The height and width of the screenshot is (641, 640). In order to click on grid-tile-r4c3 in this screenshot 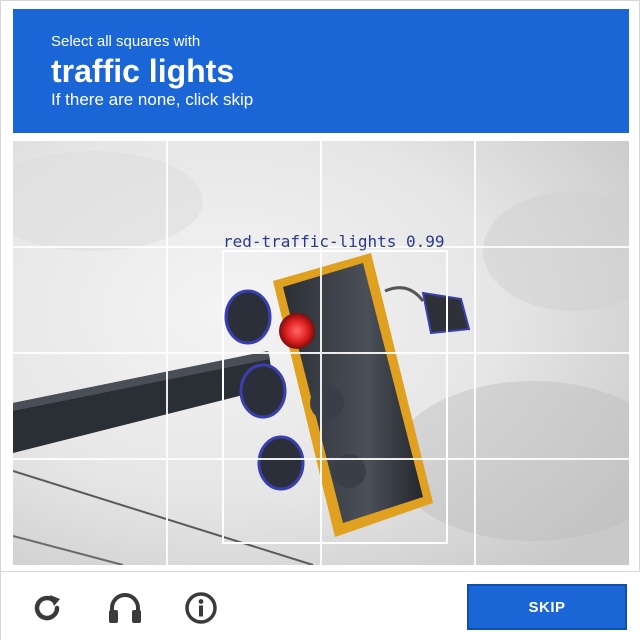, I will do `click(398, 512)`.